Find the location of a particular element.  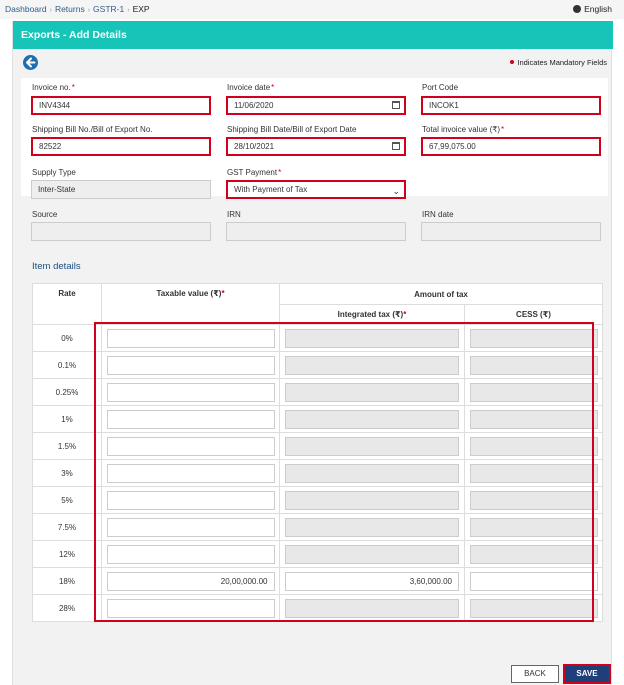

rate-cell: 1.5% is located at coordinates (67, 446).